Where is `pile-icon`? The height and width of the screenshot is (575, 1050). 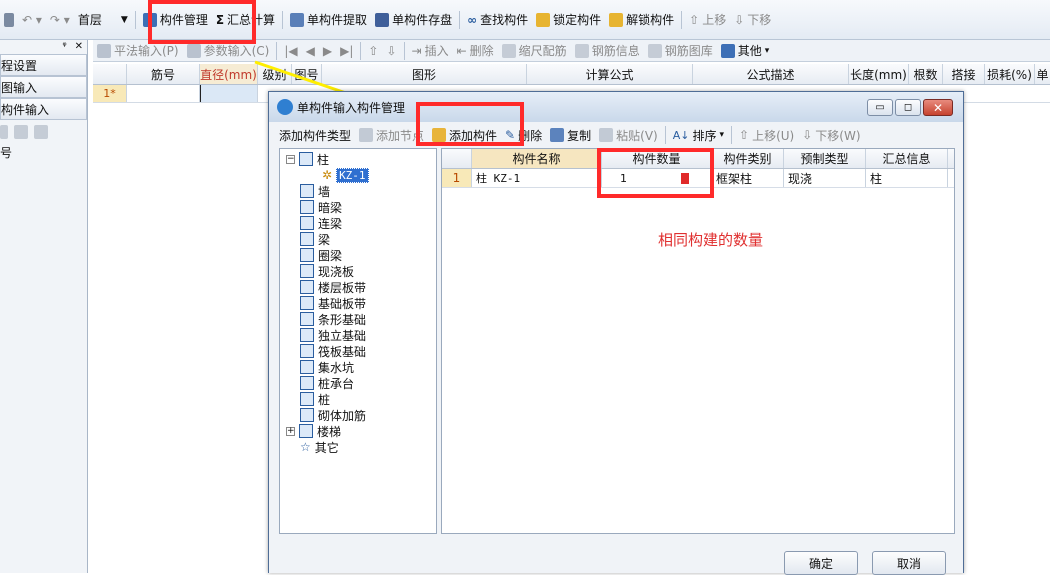 pile-icon is located at coordinates (307, 399).